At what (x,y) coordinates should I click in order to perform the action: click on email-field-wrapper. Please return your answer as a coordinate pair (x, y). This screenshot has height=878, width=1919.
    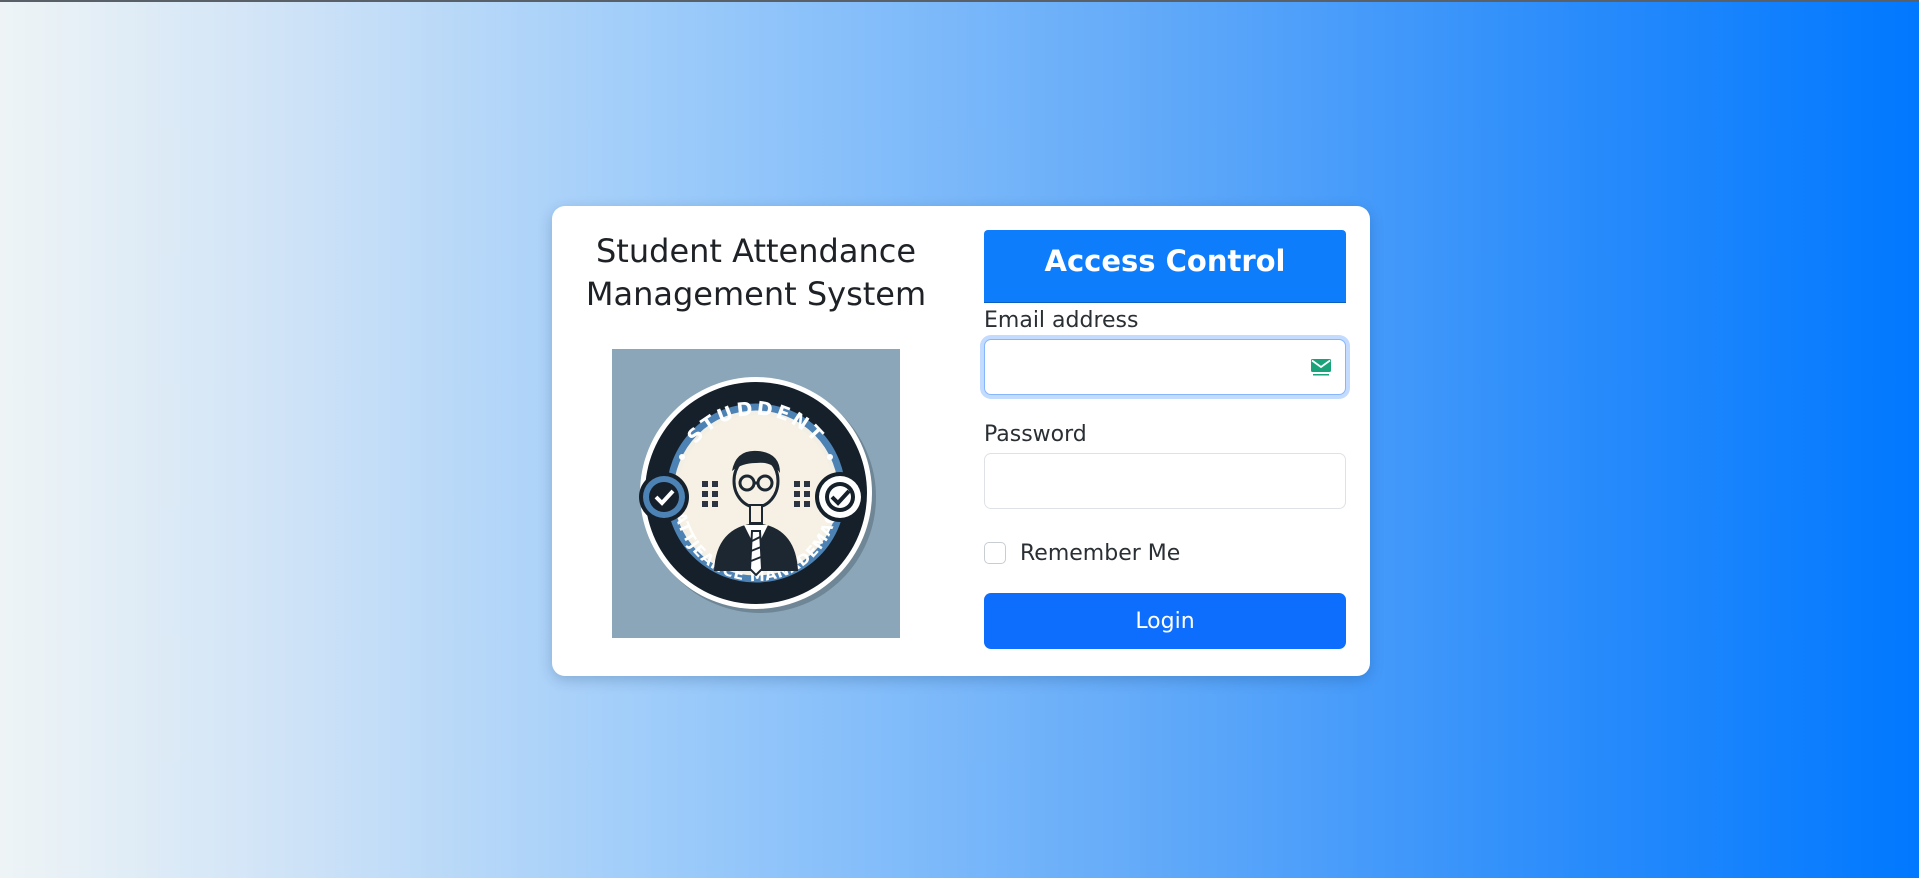
    Looking at the image, I should click on (1165, 367).